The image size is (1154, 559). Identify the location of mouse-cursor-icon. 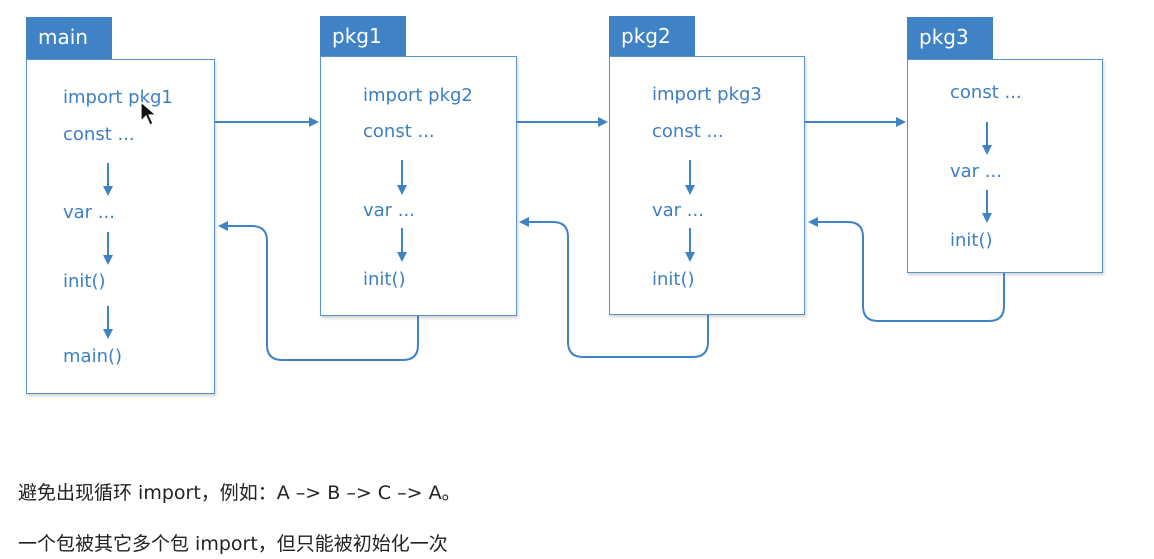
(149, 113).